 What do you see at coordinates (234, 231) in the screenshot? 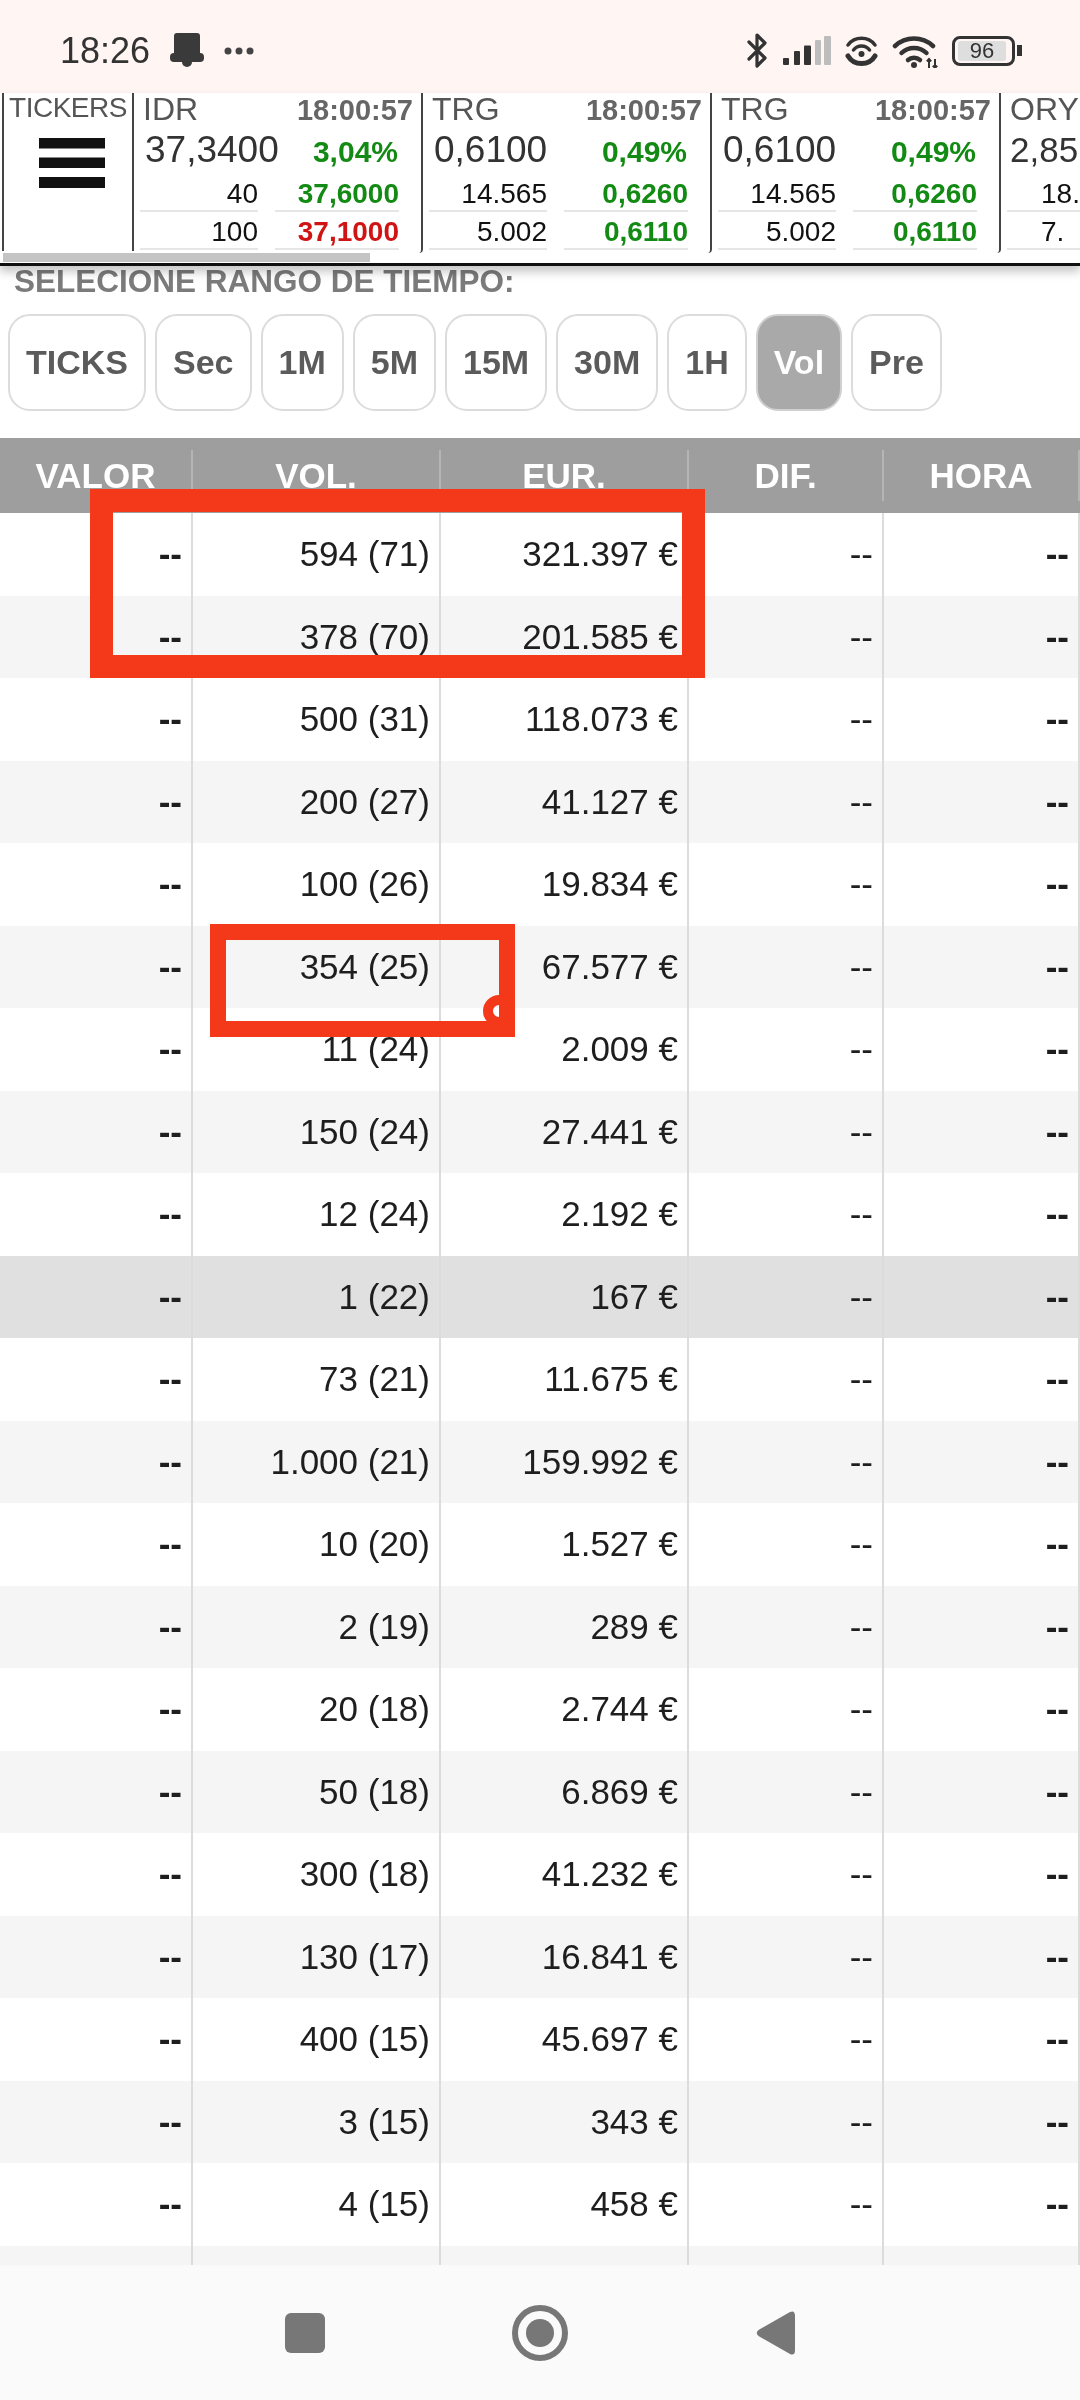
I see `order-volume: 100` at bounding box center [234, 231].